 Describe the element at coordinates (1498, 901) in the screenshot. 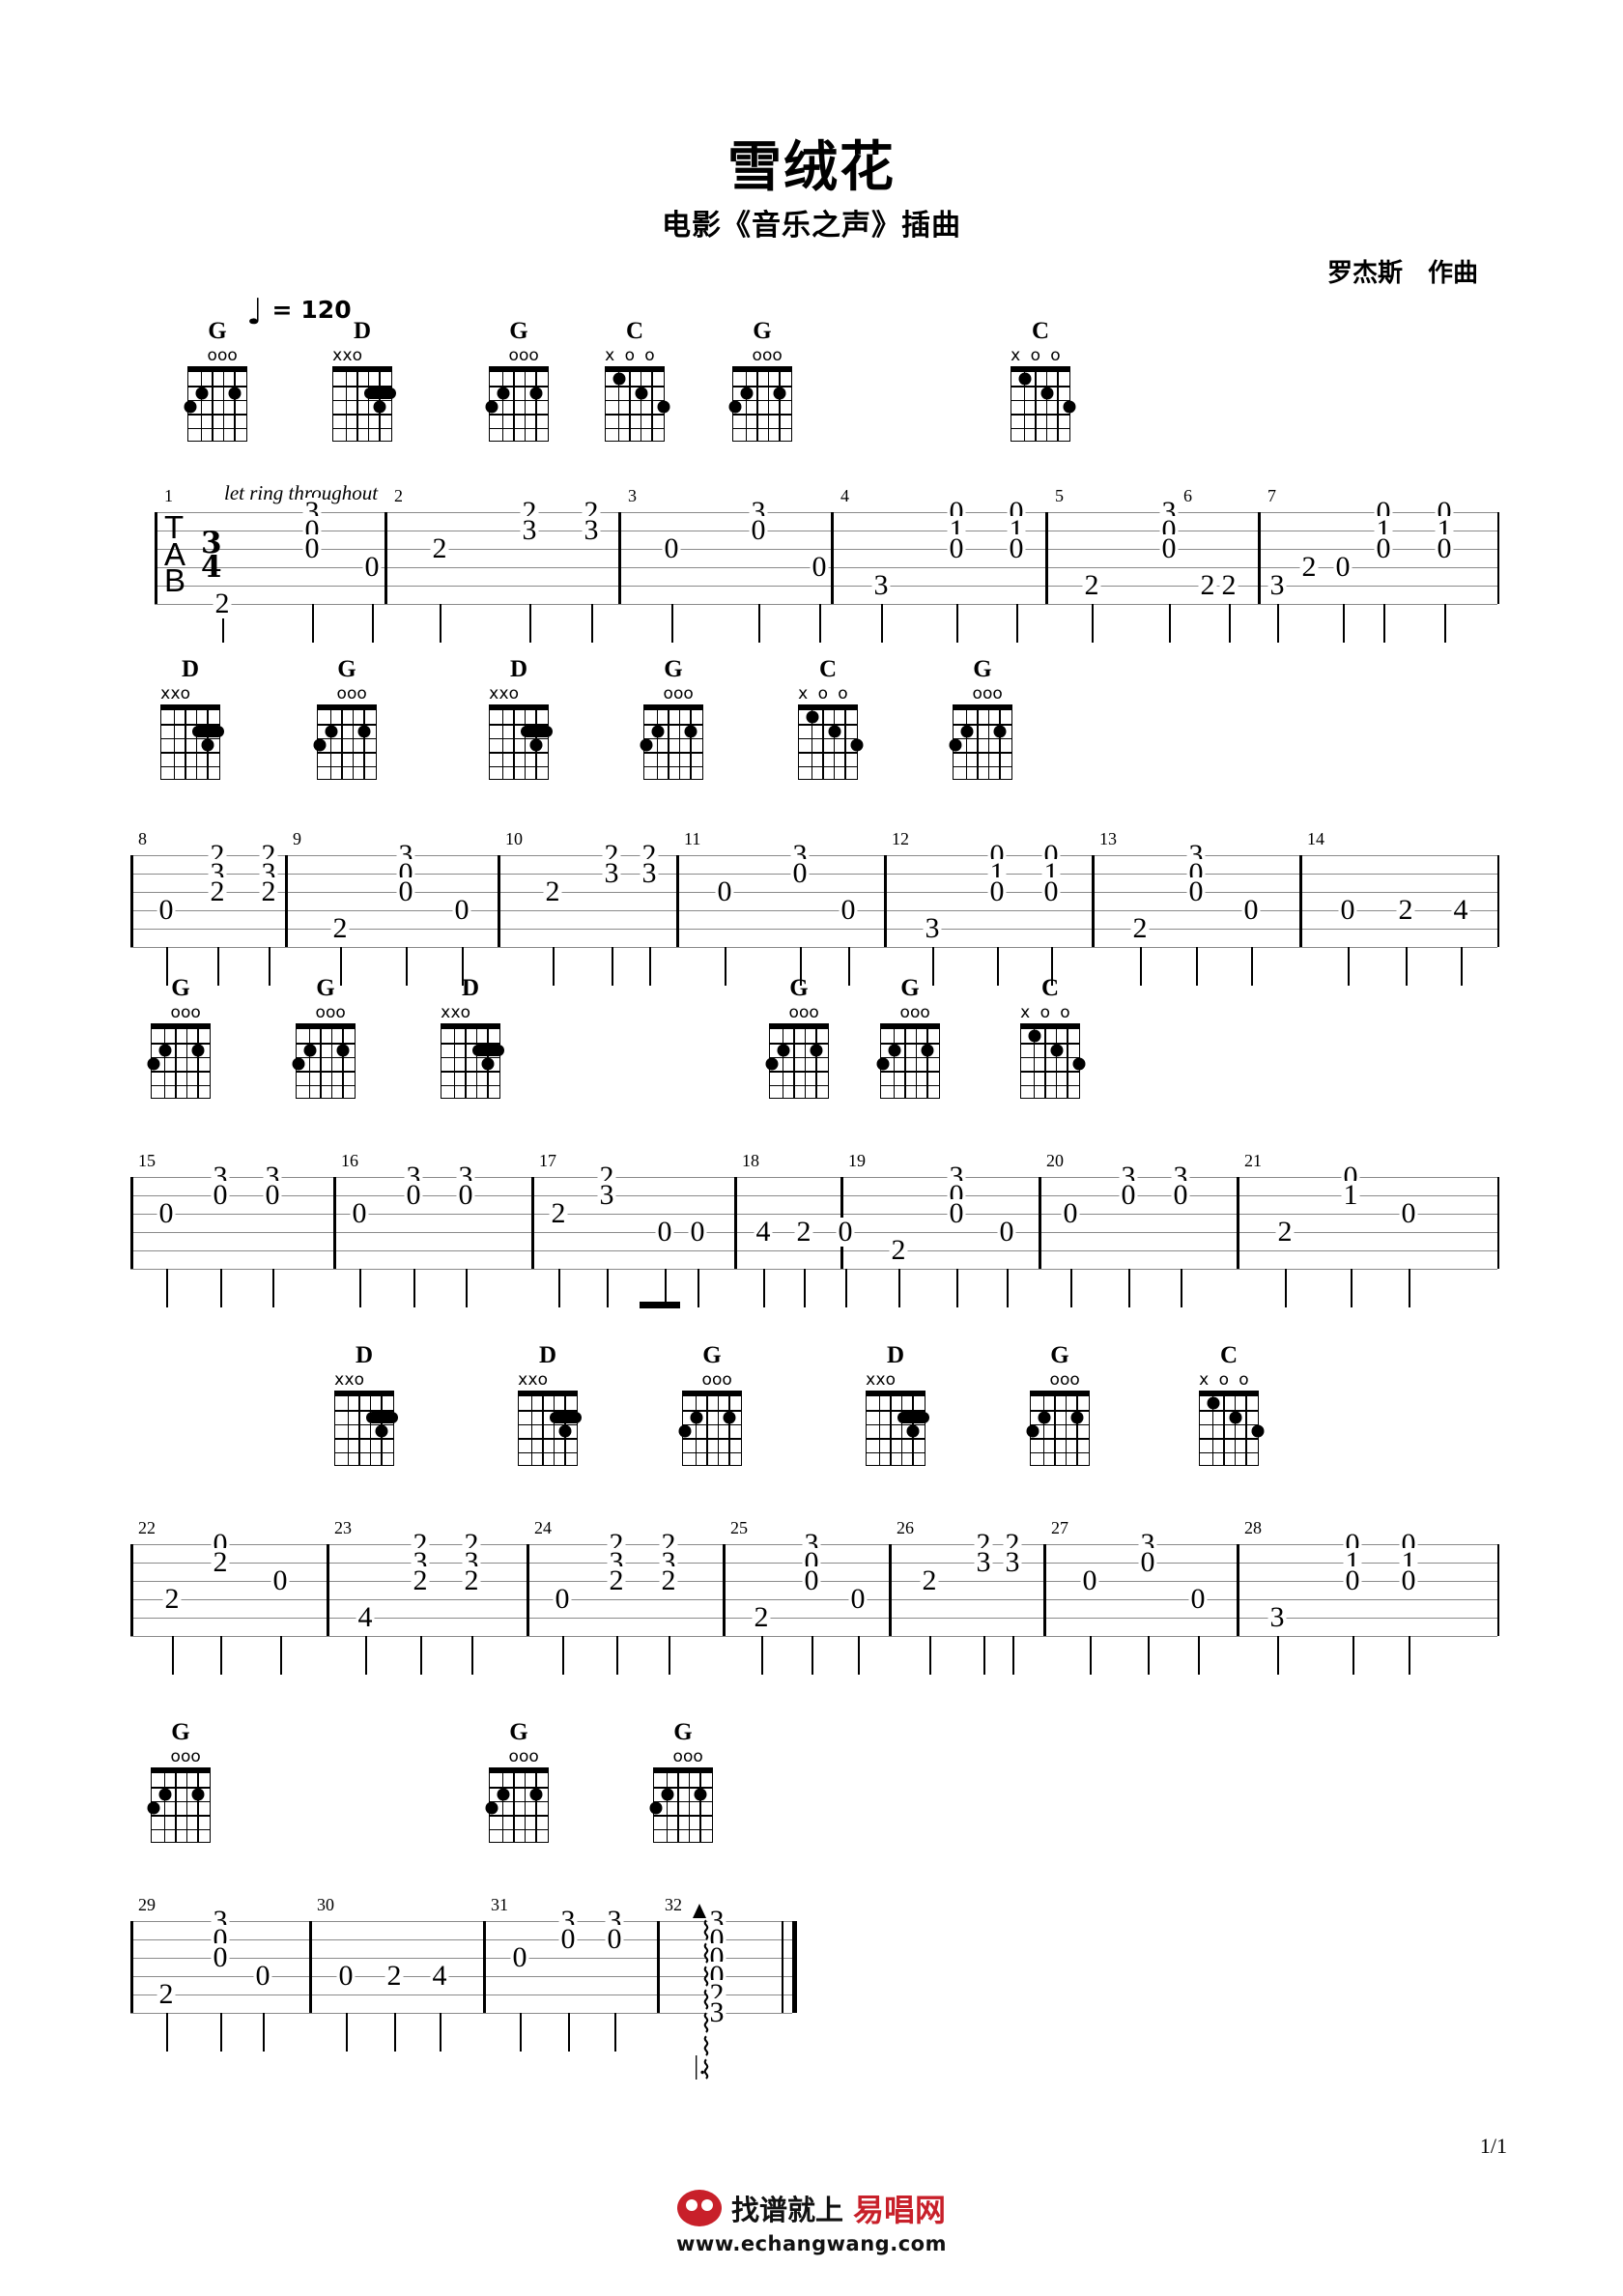

I see `staff-end-barline` at that location.